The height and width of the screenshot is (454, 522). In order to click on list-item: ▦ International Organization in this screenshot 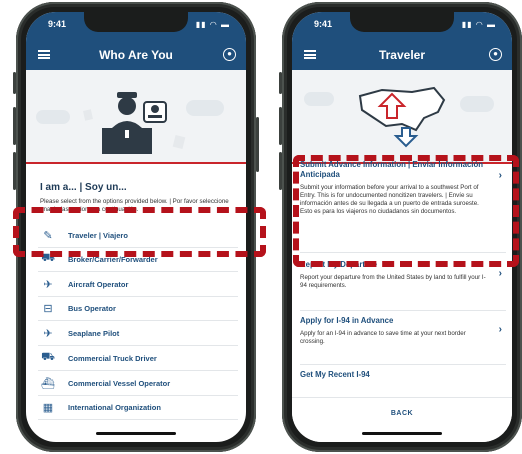, I will do `click(138, 407)`.